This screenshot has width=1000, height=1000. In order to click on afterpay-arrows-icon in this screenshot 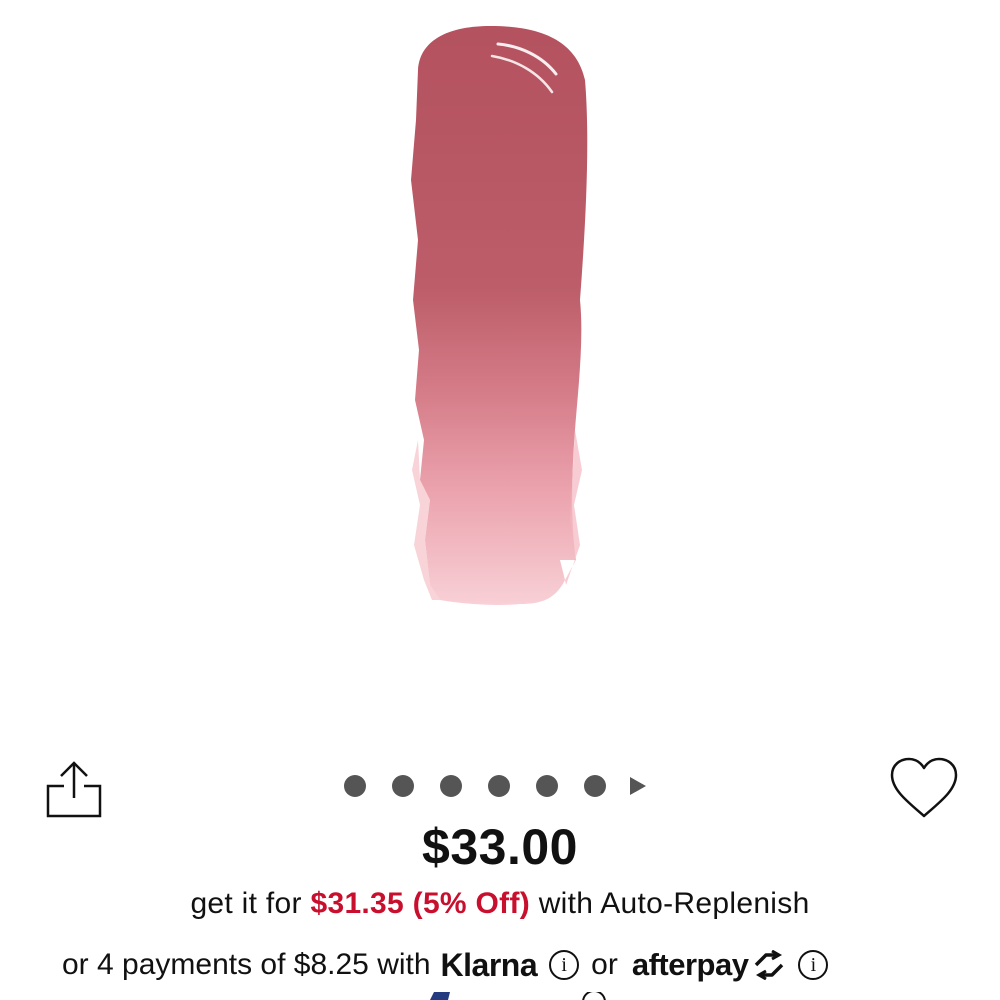, I will do `click(769, 965)`.